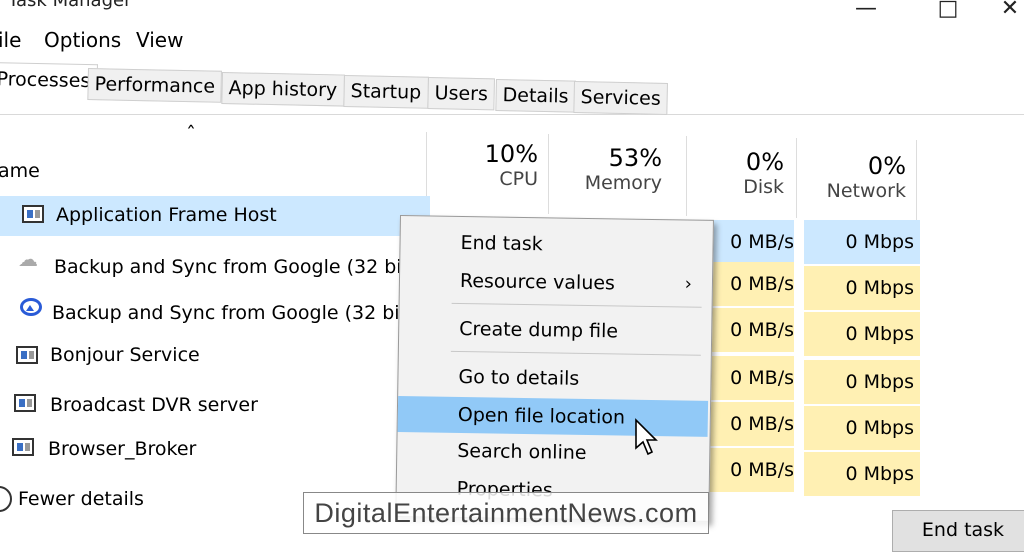 This screenshot has width=1024, height=552. What do you see at coordinates (763, 187) in the screenshot?
I see `disk-label: Disk` at bounding box center [763, 187].